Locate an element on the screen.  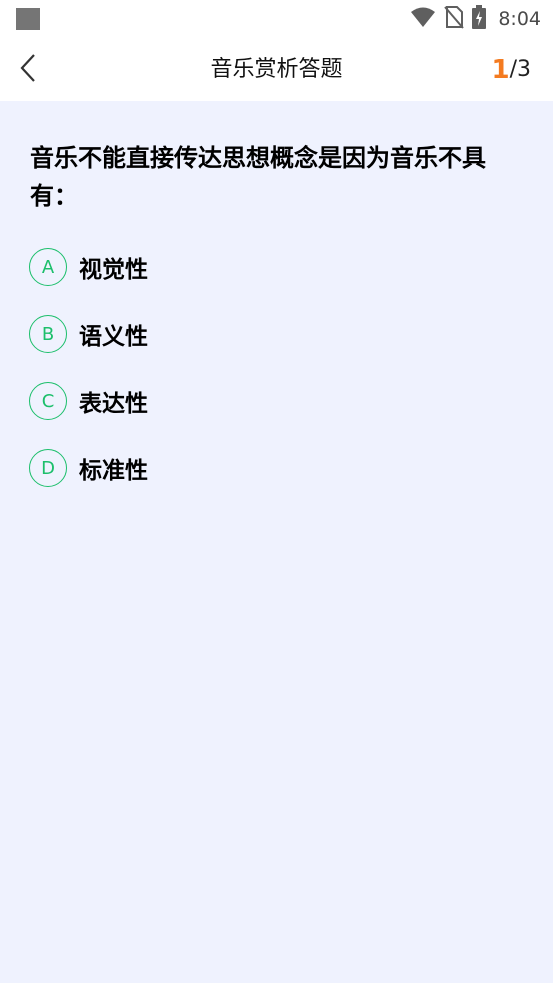
option-text: 语义性 is located at coordinates (113, 337).